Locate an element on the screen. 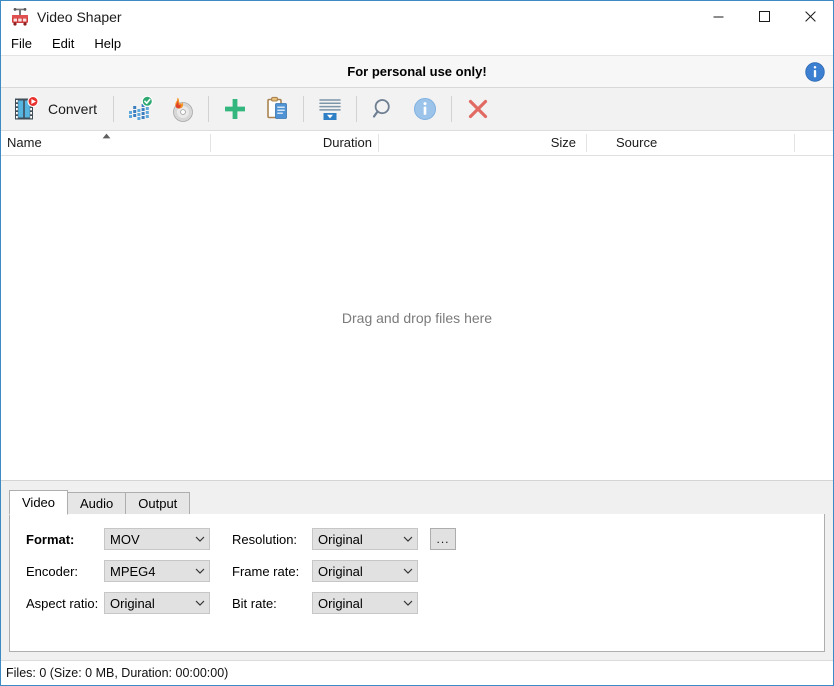  menu-item-help: Help is located at coordinates (111, 44).